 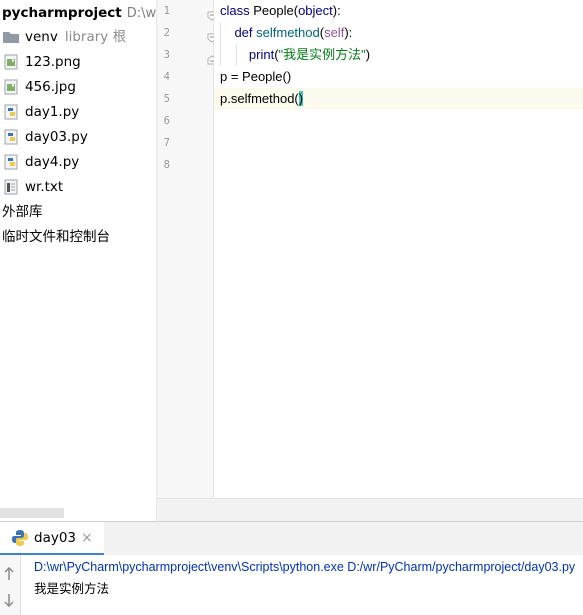 What do you see at coordinates (166, 143) in the screenshot?
I see `line-number: 7` at bounding box center [166, 143].